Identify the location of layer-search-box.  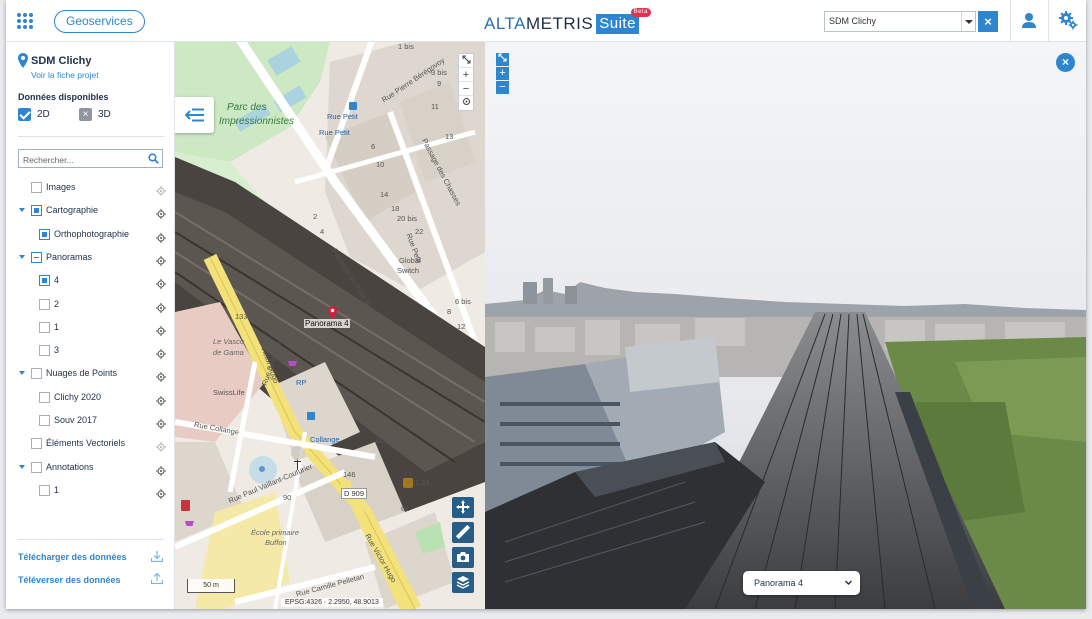
(90, 159).